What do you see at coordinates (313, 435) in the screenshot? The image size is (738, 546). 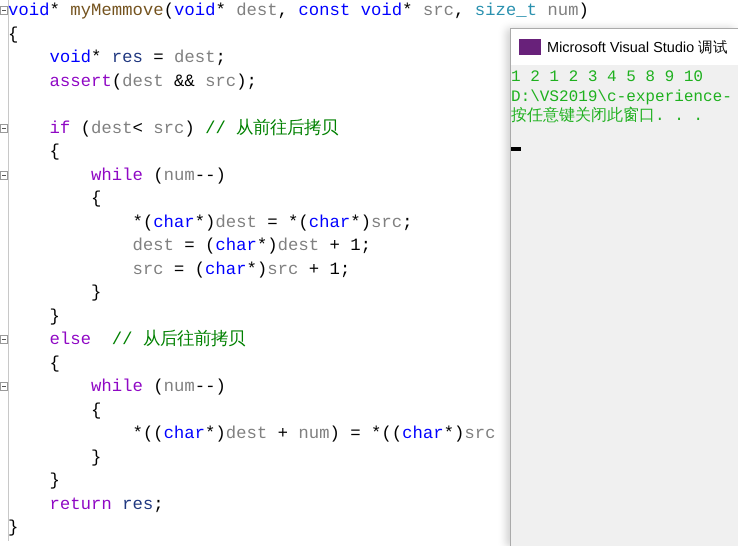 I see `code-line: *((char*)dest + num) = *((char*)src` at bounding box center [313, 435].